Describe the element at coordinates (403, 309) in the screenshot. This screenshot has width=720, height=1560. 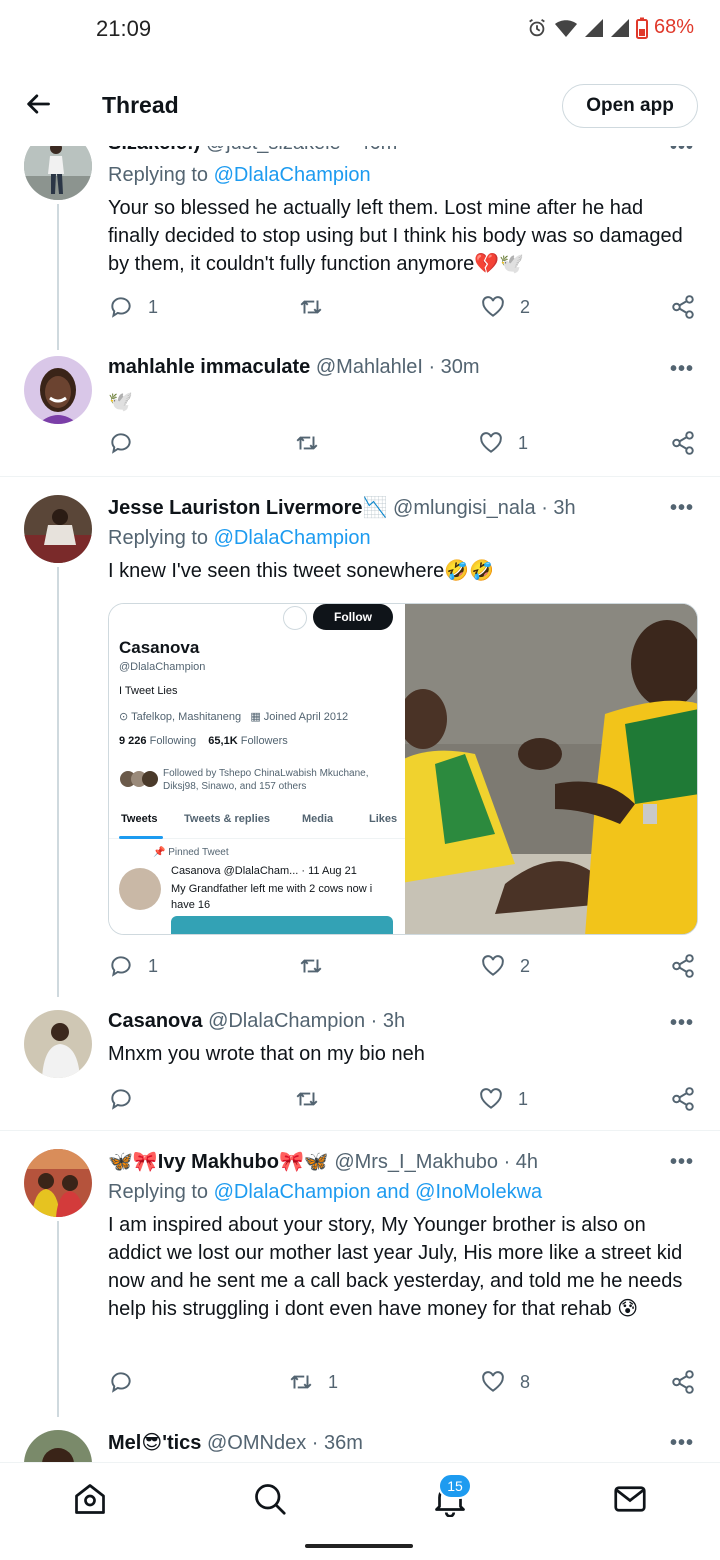
I see `tweet-actions: 1 2` at that location.